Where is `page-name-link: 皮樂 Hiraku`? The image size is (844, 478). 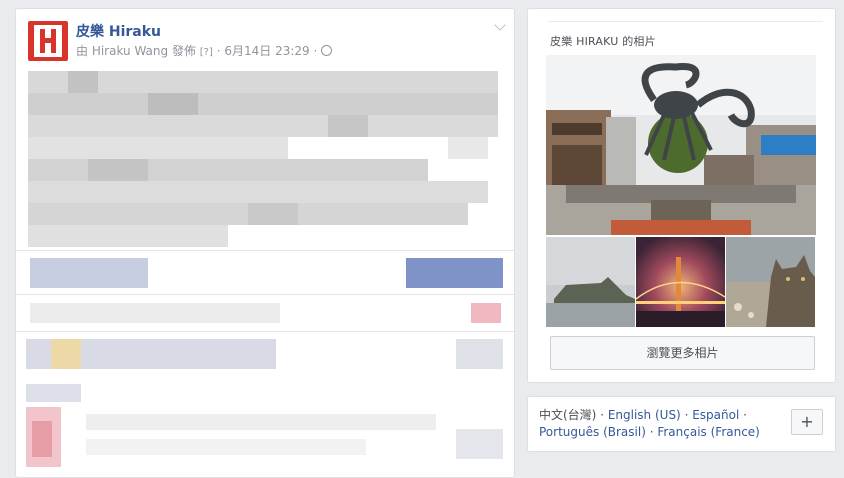 page-name-link: 皮樂 Hiraku is located at coordinates (118, 31).